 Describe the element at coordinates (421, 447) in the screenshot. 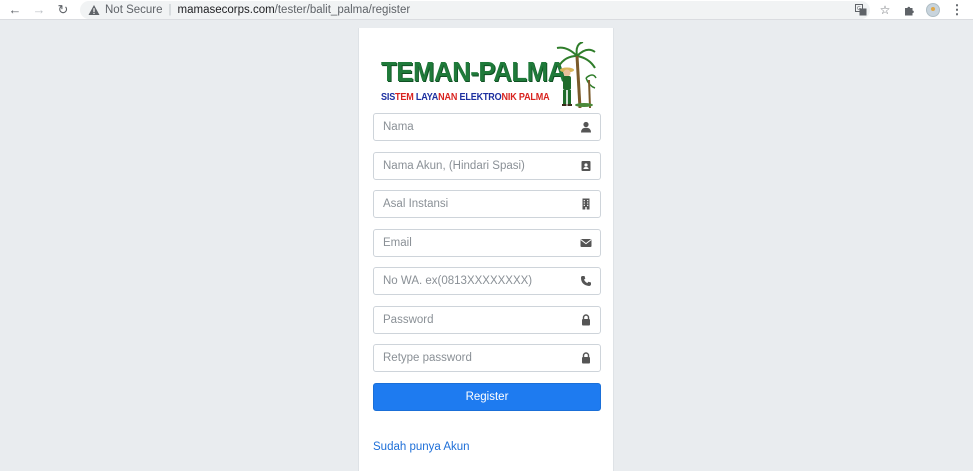

I see `login-link: Sudah punya Akun` at that location.